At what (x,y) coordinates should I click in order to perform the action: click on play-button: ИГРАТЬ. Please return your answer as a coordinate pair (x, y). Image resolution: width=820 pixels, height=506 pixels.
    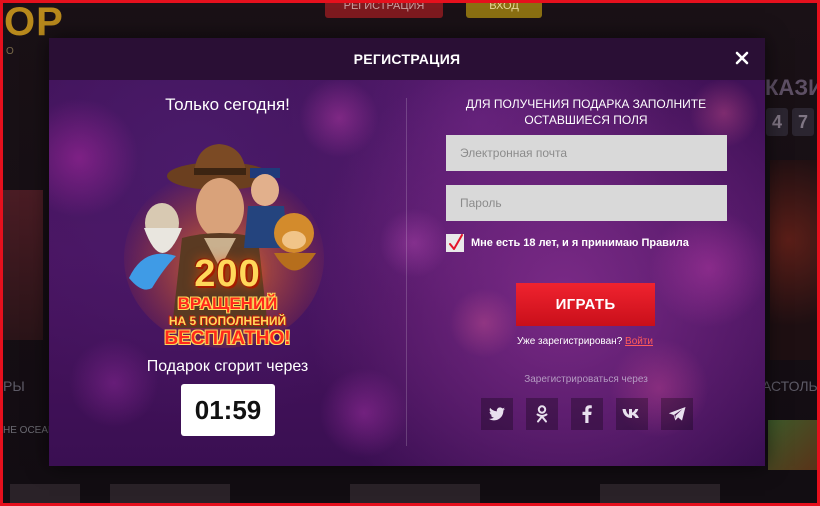
    Looking at the image, I should click on (585, 304).